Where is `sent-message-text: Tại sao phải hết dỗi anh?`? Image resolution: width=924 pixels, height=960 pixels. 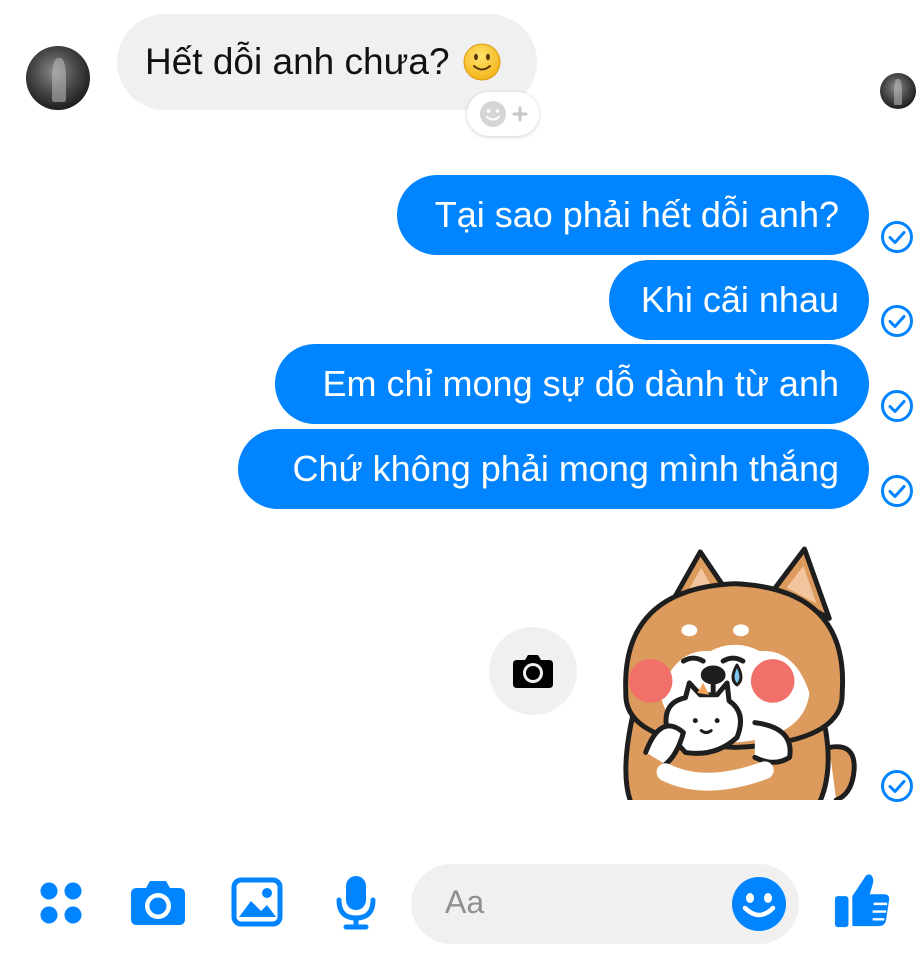
sent-message-text: Tại sao phải hết dỗi anh? is located at coordinates (636, 214).